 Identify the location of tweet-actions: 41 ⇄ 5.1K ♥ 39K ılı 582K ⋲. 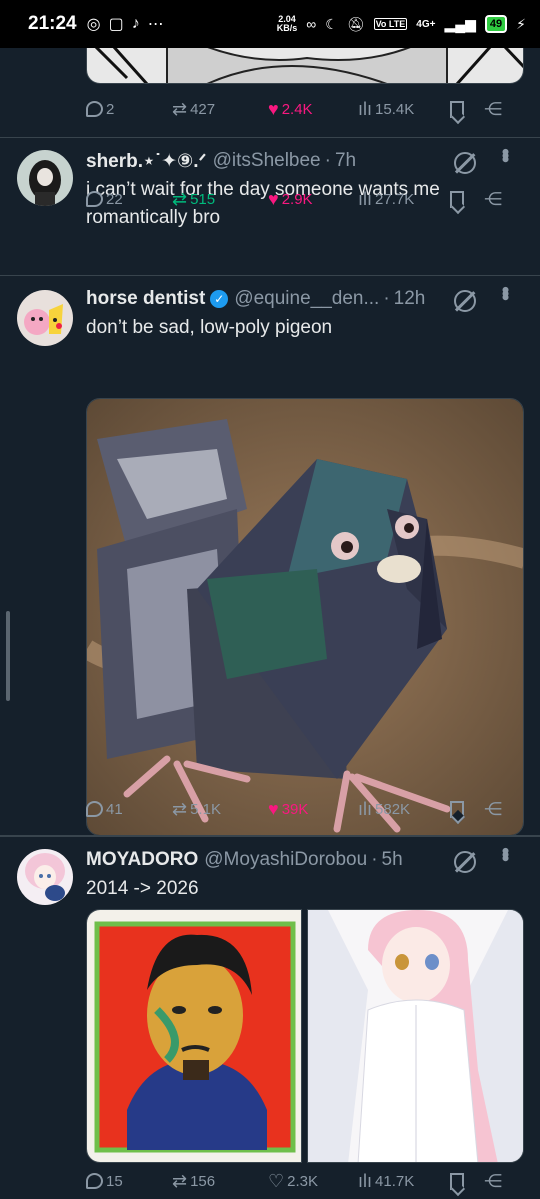
(301, 809).